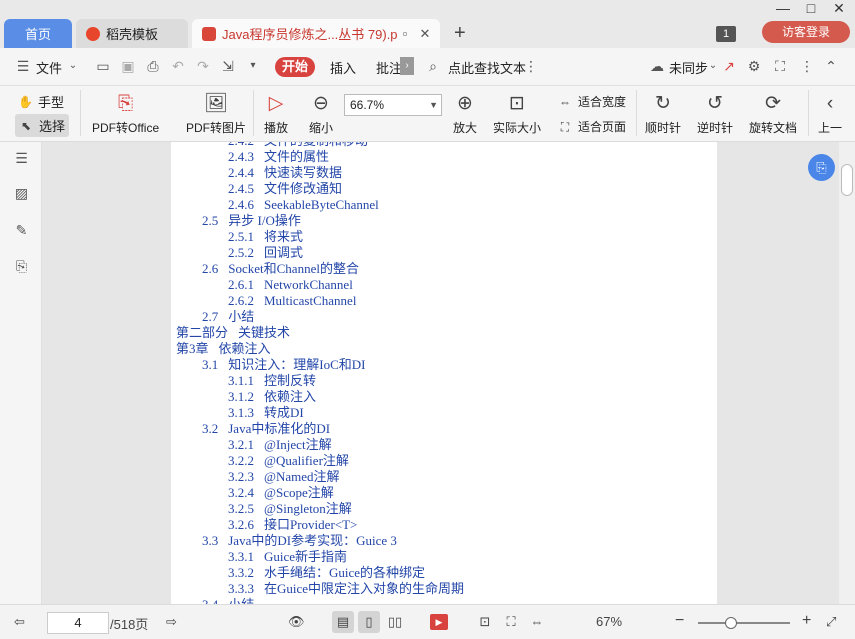 This screenshot has width=855, height=639. Describe the element at coordinates (73, 66) in the screenshot. I see `chevron-down-icon: ⌄` at that location.